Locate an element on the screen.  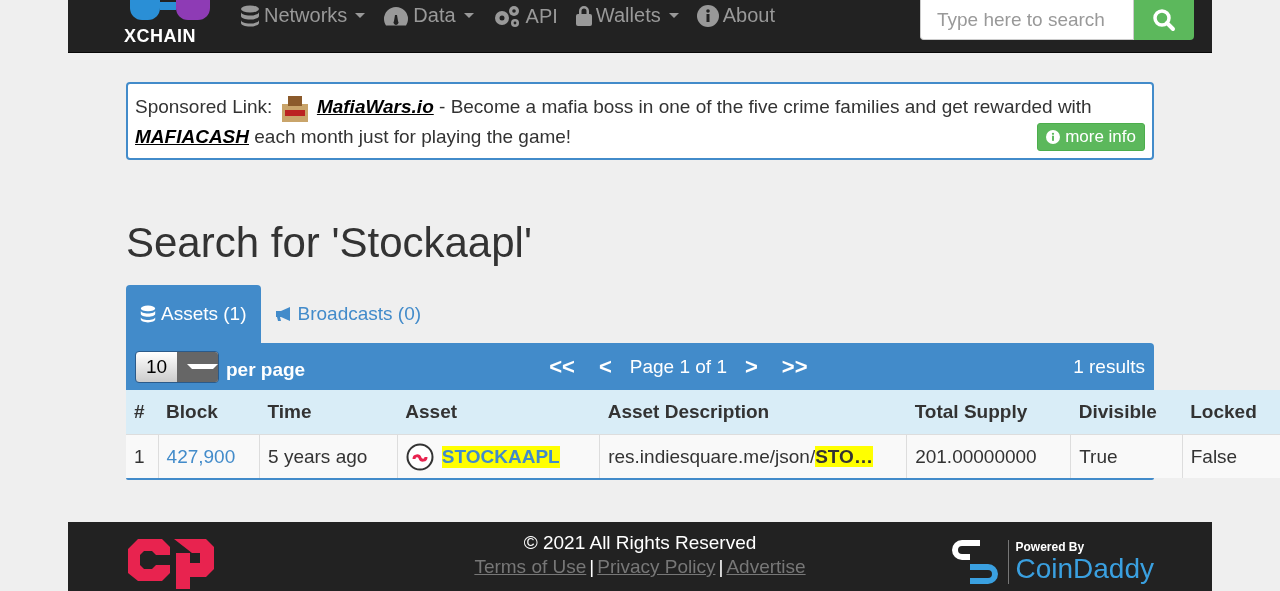
tab: Broadcasts (0) is located at coordinates (348, 314).